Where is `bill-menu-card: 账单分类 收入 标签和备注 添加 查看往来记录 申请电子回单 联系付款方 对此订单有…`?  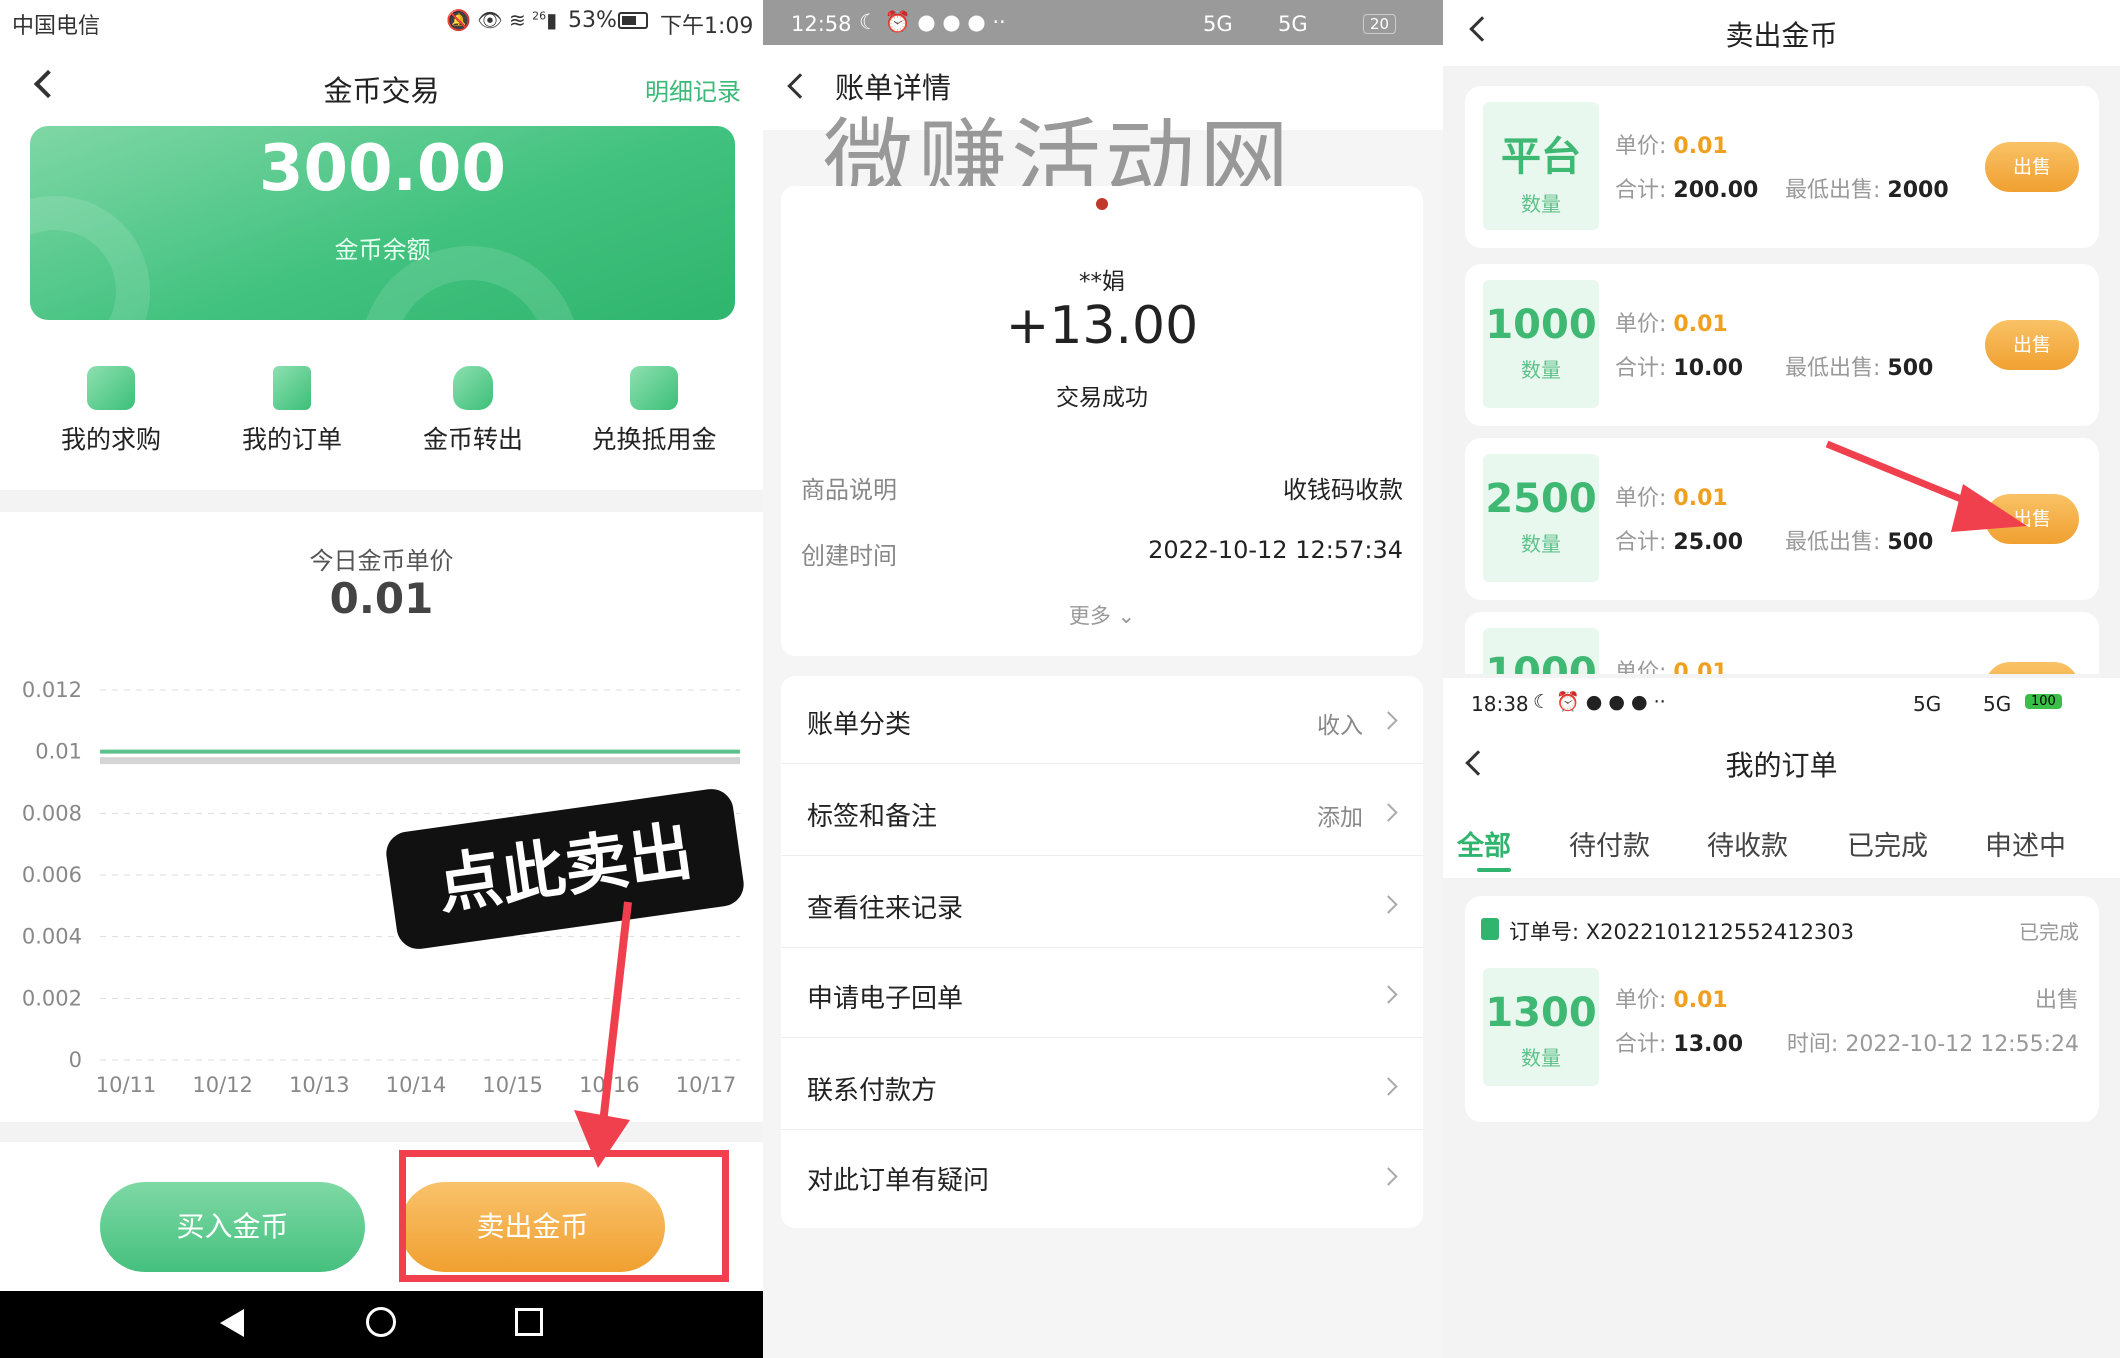 bill-menu-card: 账单分类 收入 标签和备注 添加 查看往来记录 申请电子回单 联系付款方 对此订单有… is located at coordinates (1102, 952).